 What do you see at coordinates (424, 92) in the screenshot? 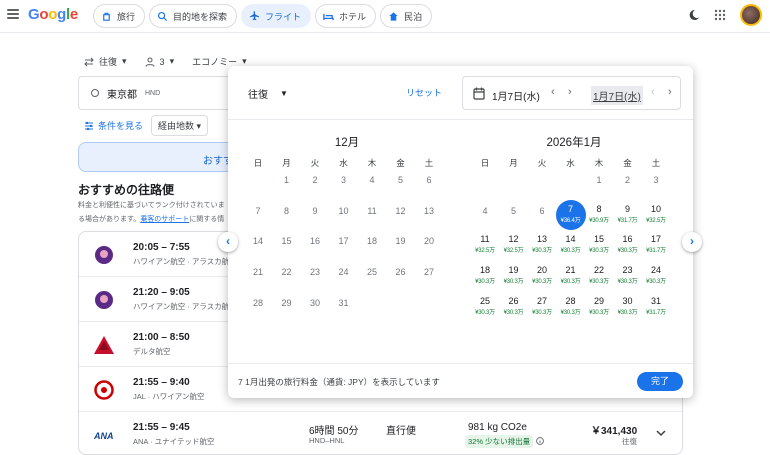
I see `reset-button: リセット` at bounding box center [424, 92].